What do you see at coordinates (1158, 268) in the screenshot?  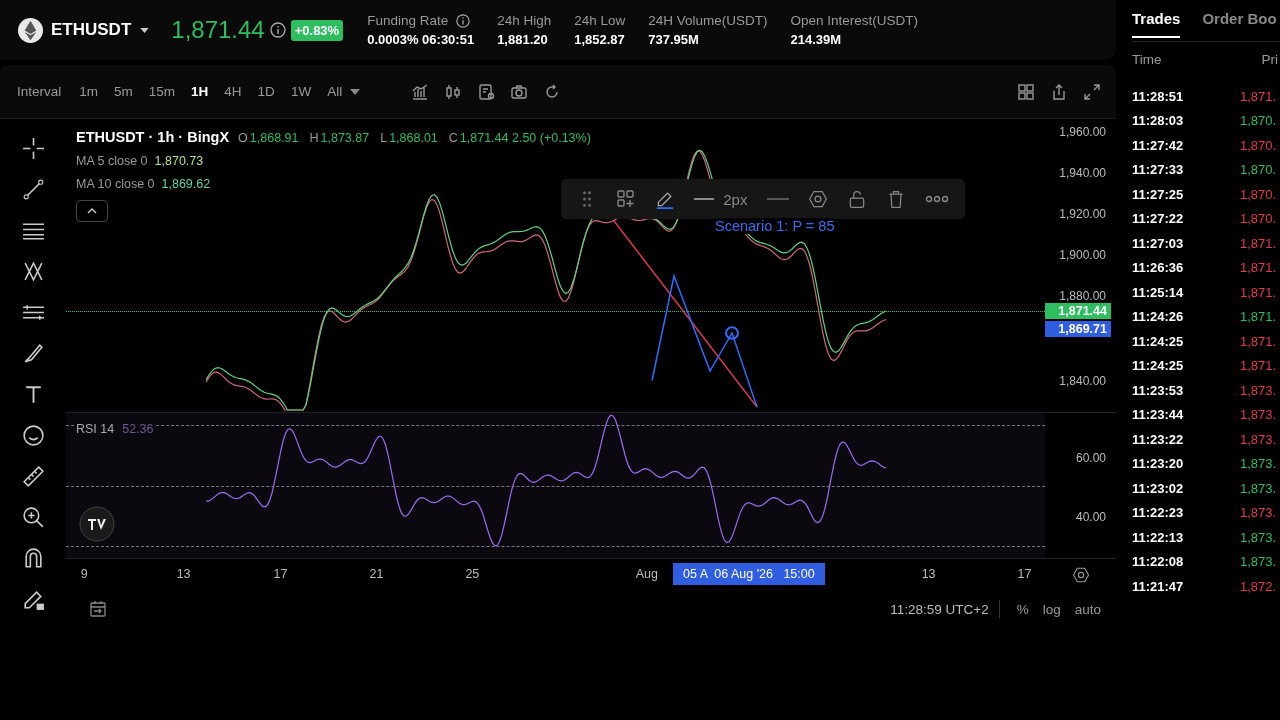 I see `trade-time: 11:26:36` at bounding box center [1158, 268].